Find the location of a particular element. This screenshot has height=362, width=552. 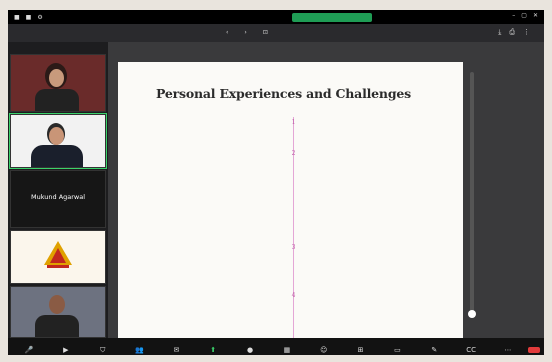

captions-icon: CC is located at coordinates (471, 350).